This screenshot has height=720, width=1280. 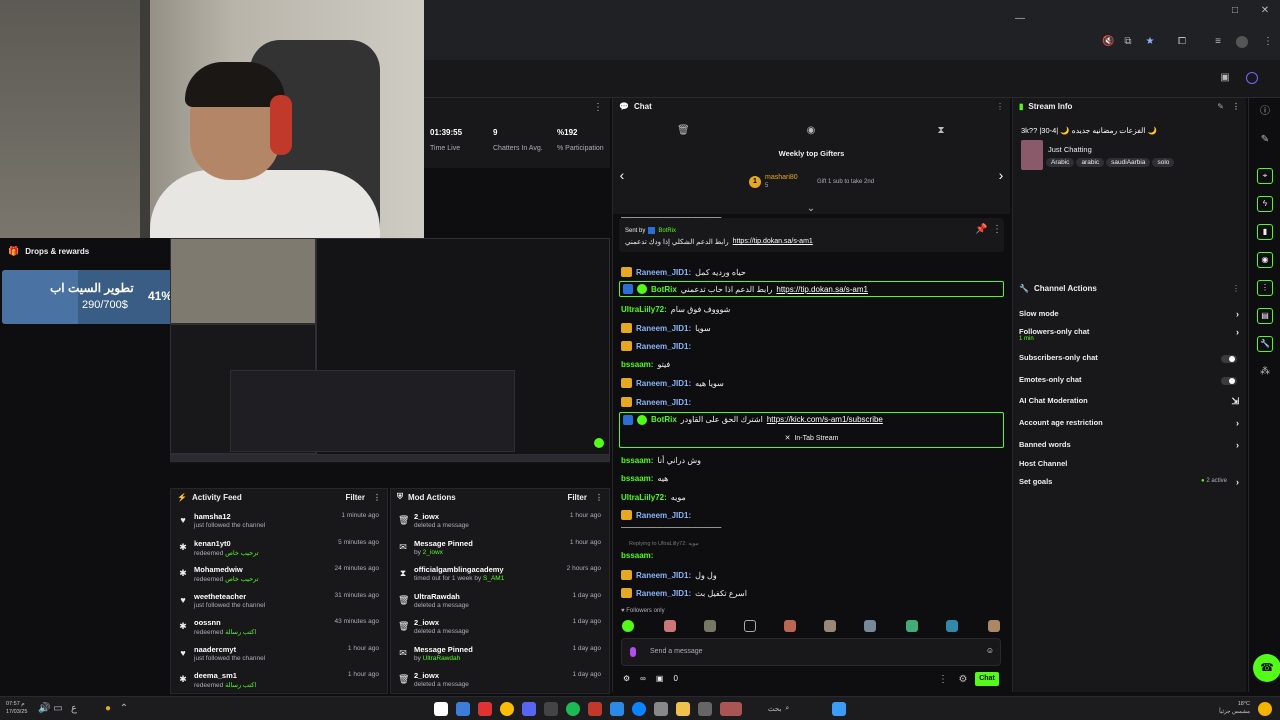 I want to click on chat-menu-icon: ⋮, so click(x=1000, y=106).